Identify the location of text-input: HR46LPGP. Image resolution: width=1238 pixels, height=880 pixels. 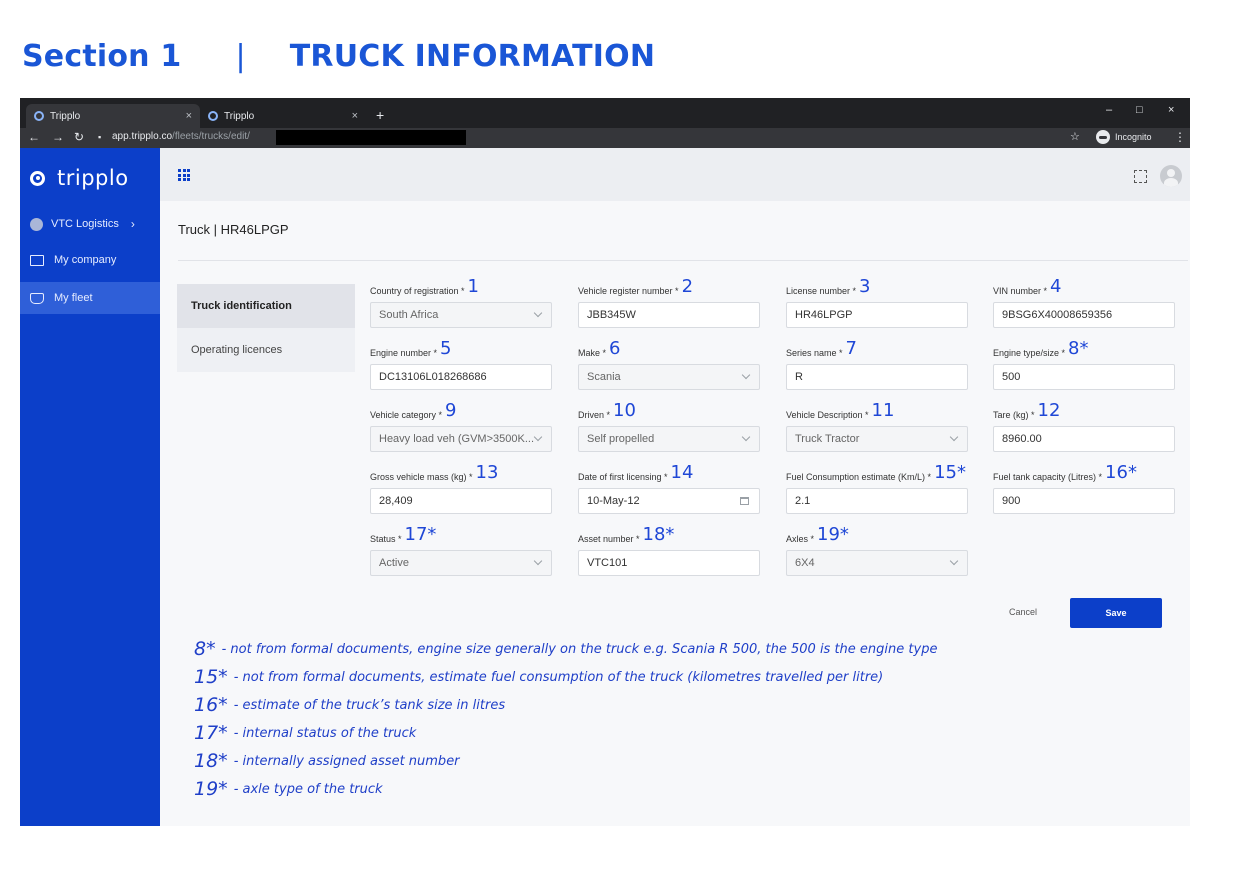
(877, 315).